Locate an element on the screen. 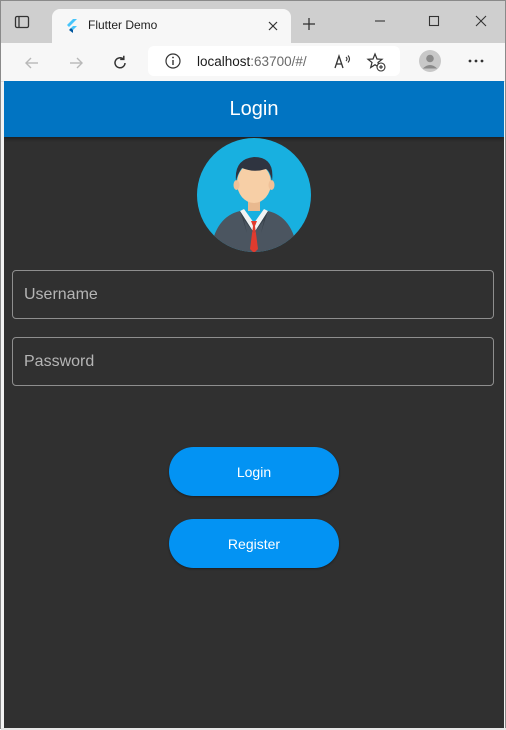 The height and width of the screenshot is (730, 506). info-icon is located at coordinates (173, 61).